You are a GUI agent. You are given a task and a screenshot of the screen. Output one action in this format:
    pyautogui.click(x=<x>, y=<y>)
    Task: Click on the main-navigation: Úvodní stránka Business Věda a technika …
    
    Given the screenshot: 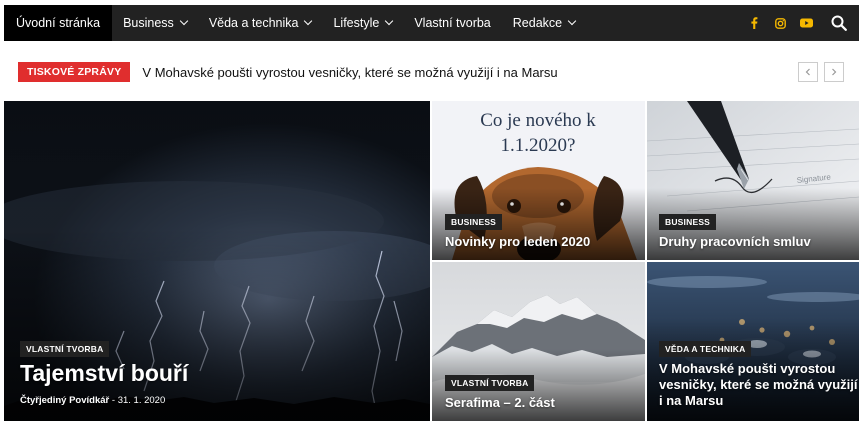 What is the action you would take?
    pyautogui.click(x=431, y=23)
    